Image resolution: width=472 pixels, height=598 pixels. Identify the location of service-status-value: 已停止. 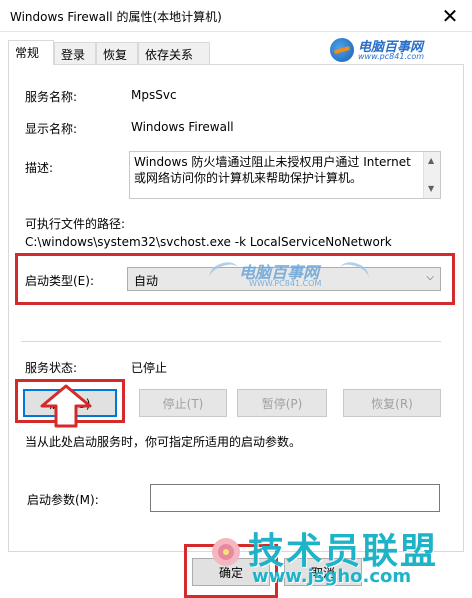
(149, 368).